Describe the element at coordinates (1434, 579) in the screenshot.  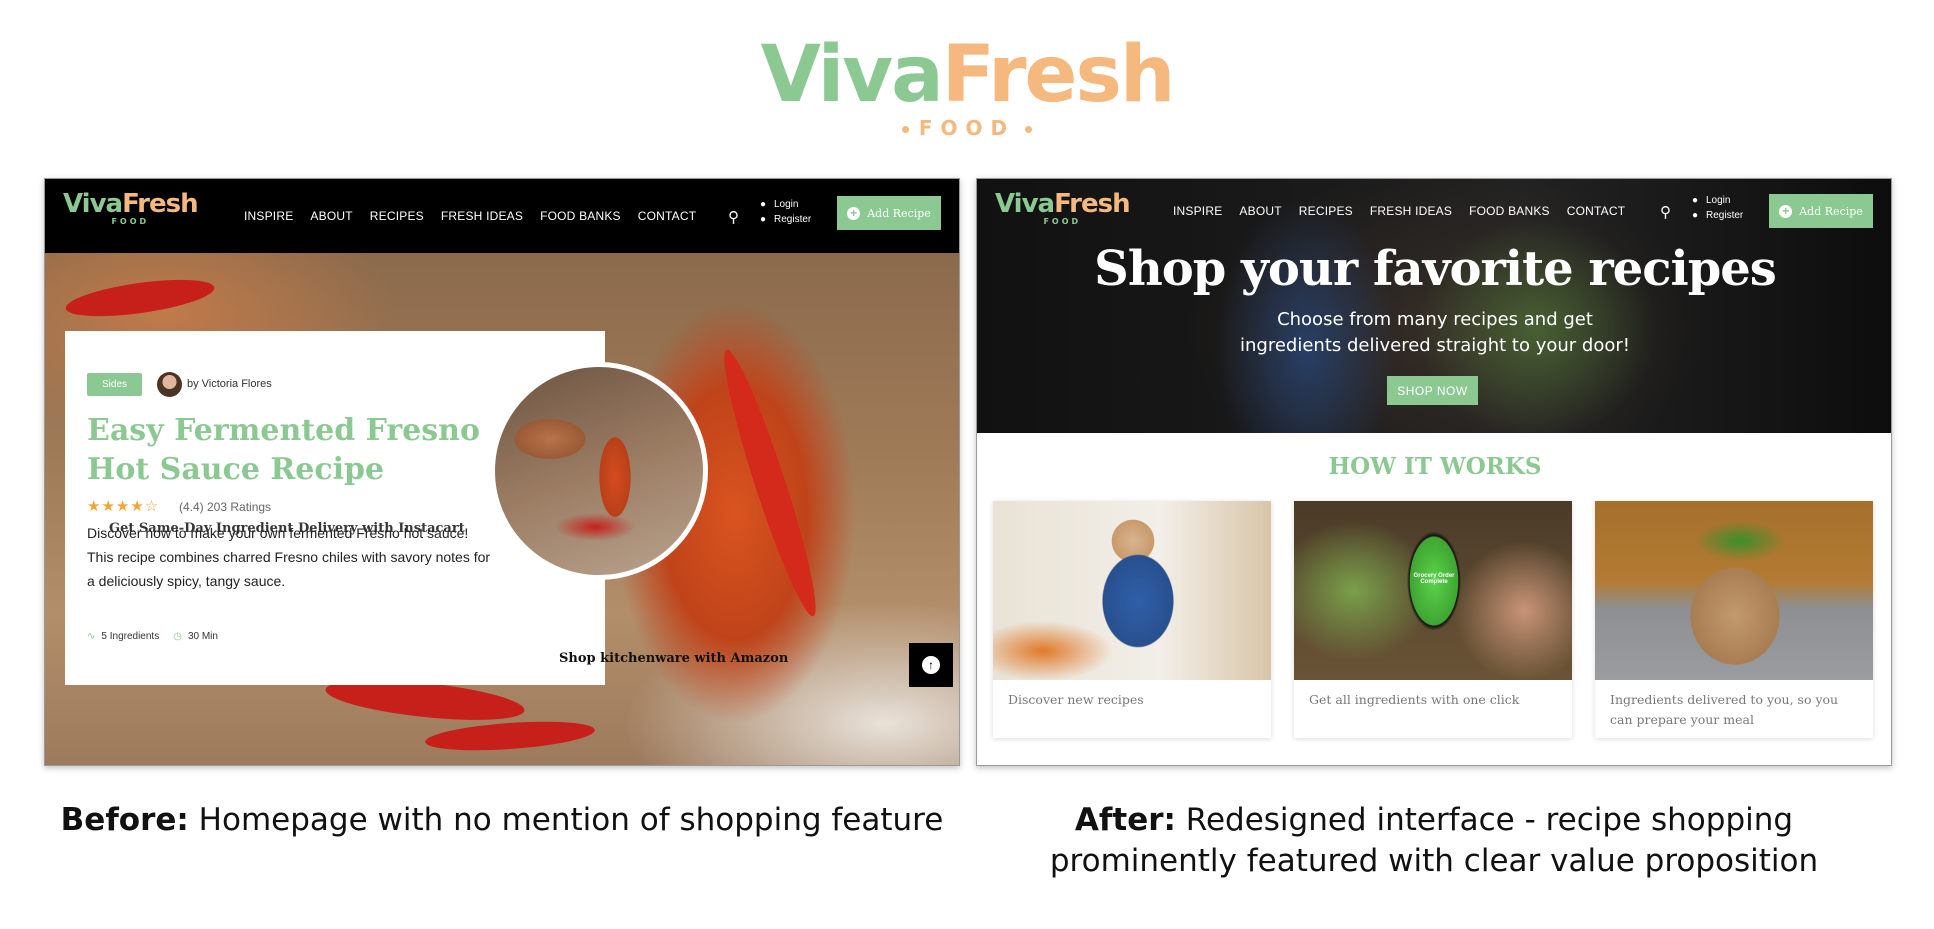
I see `phone-screen-text: Grocery Order Complete` at that location.